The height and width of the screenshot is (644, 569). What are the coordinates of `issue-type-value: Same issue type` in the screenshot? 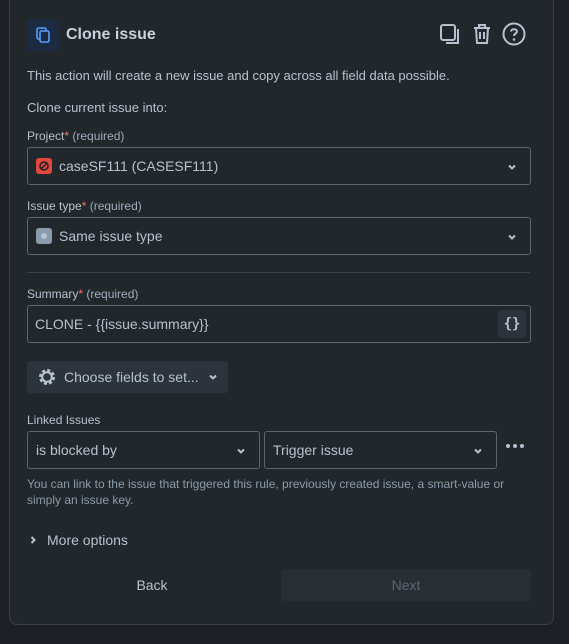 It's located at (111, 236).